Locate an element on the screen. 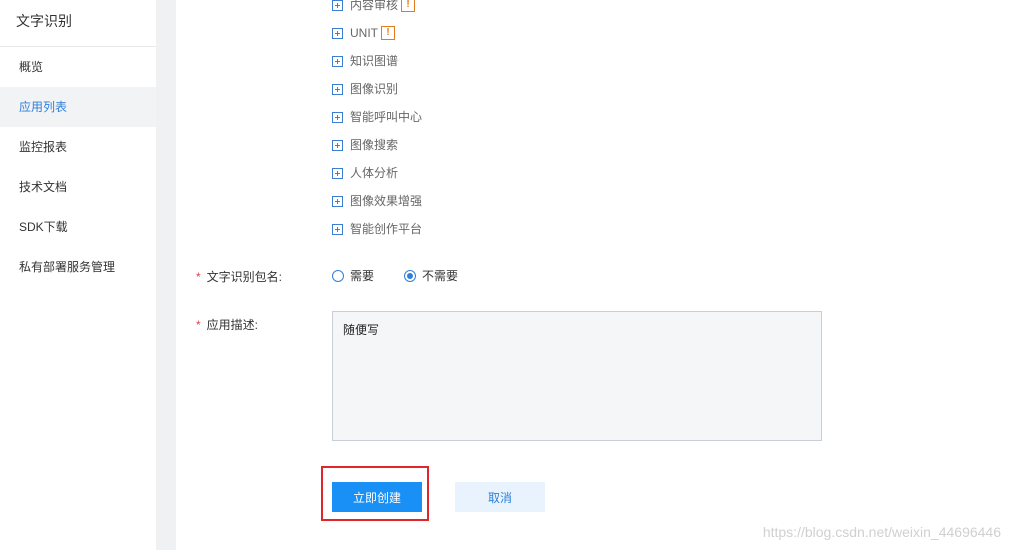 The image size is (1011, 550). tree-item-call-center: 智能呼叫中心 is located at coordinates (377, 117).